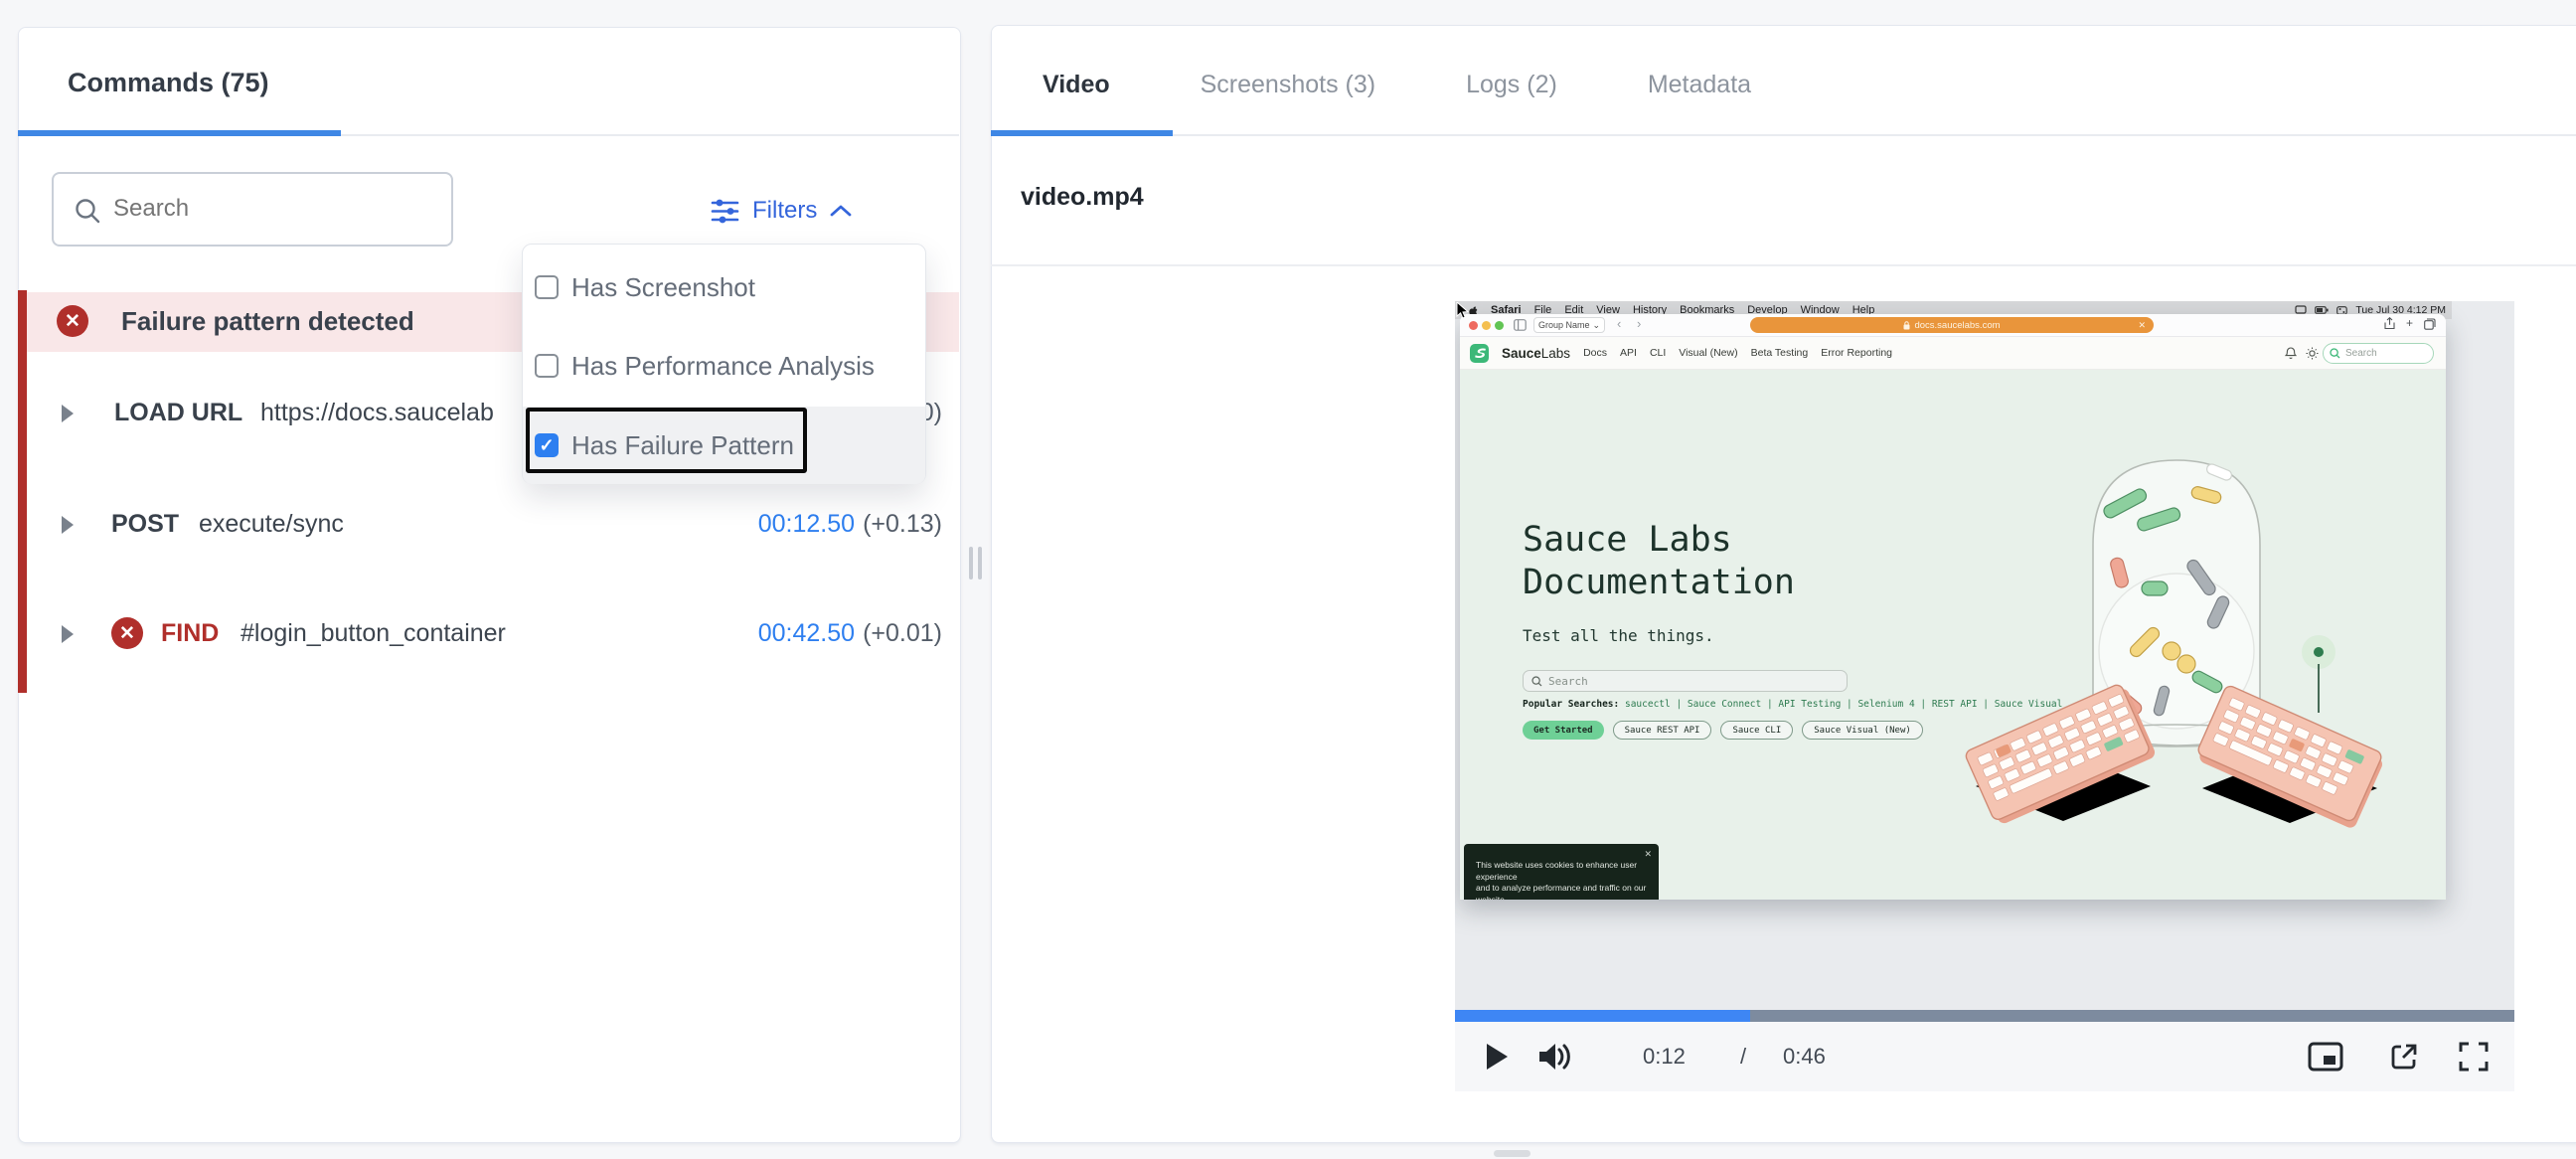  Describe the element at coordinates (902, 524) in the screenshot. I see `command-delta: (+0.13)` at that location.